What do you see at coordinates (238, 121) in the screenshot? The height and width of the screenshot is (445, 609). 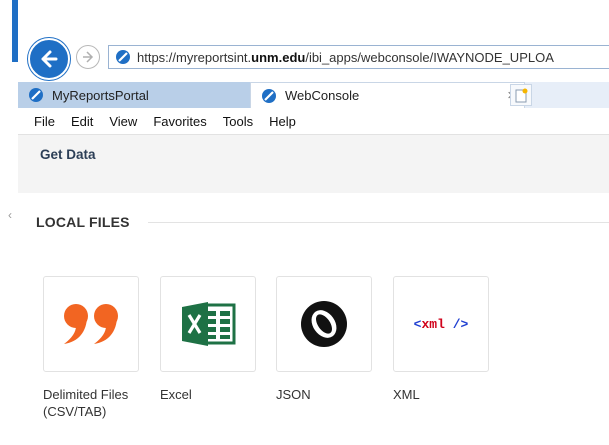 I see `menu-tools: Tools` at bounding box center [238, 121].